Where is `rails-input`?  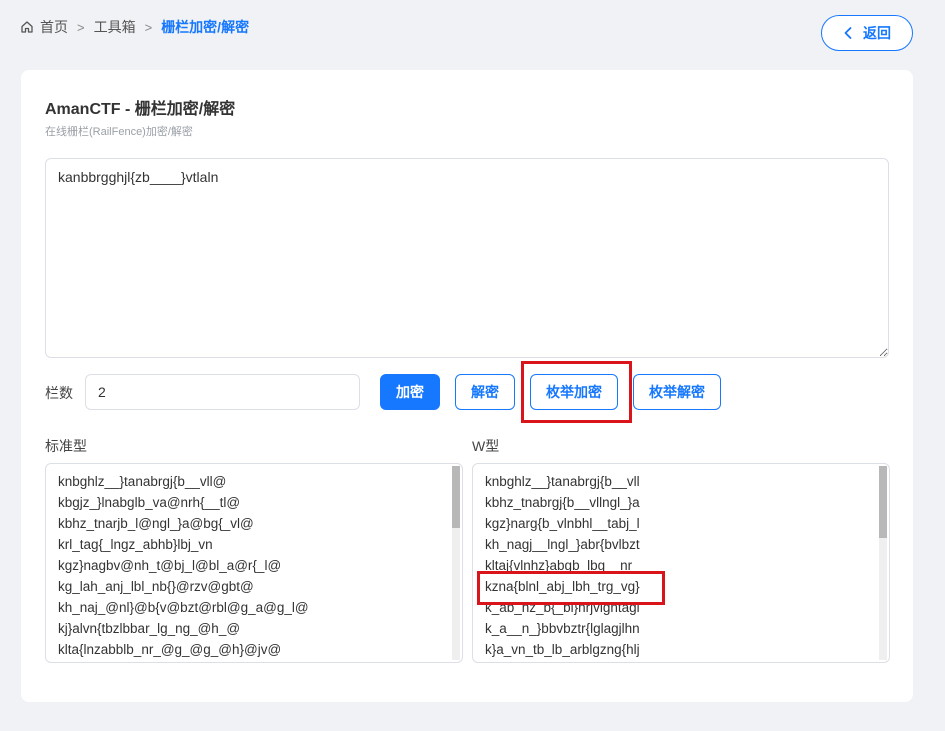
rails-input is located at coordinates (222, 392).